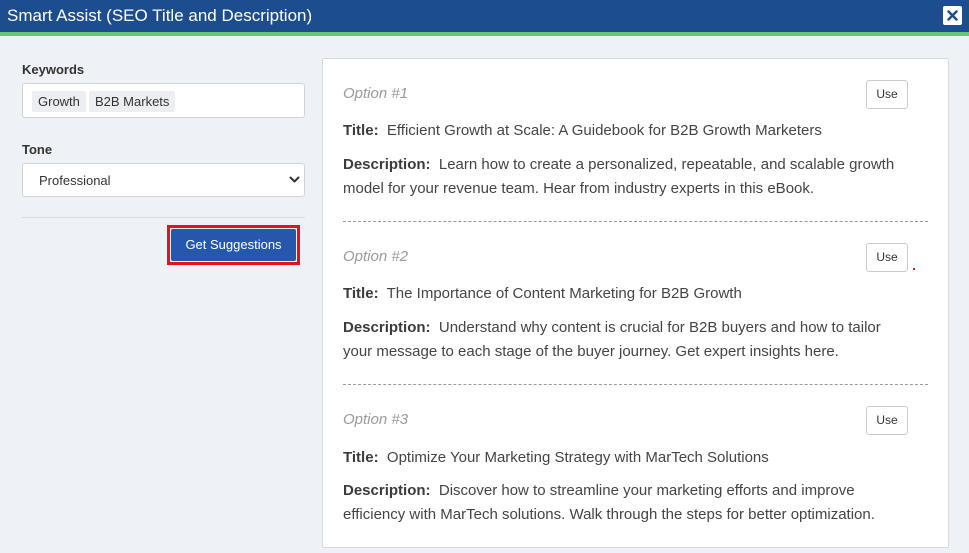 This screenshot has width=969, height=553. I want to click on get-suggestions-button: Get Suggestions, so click(233, 245).